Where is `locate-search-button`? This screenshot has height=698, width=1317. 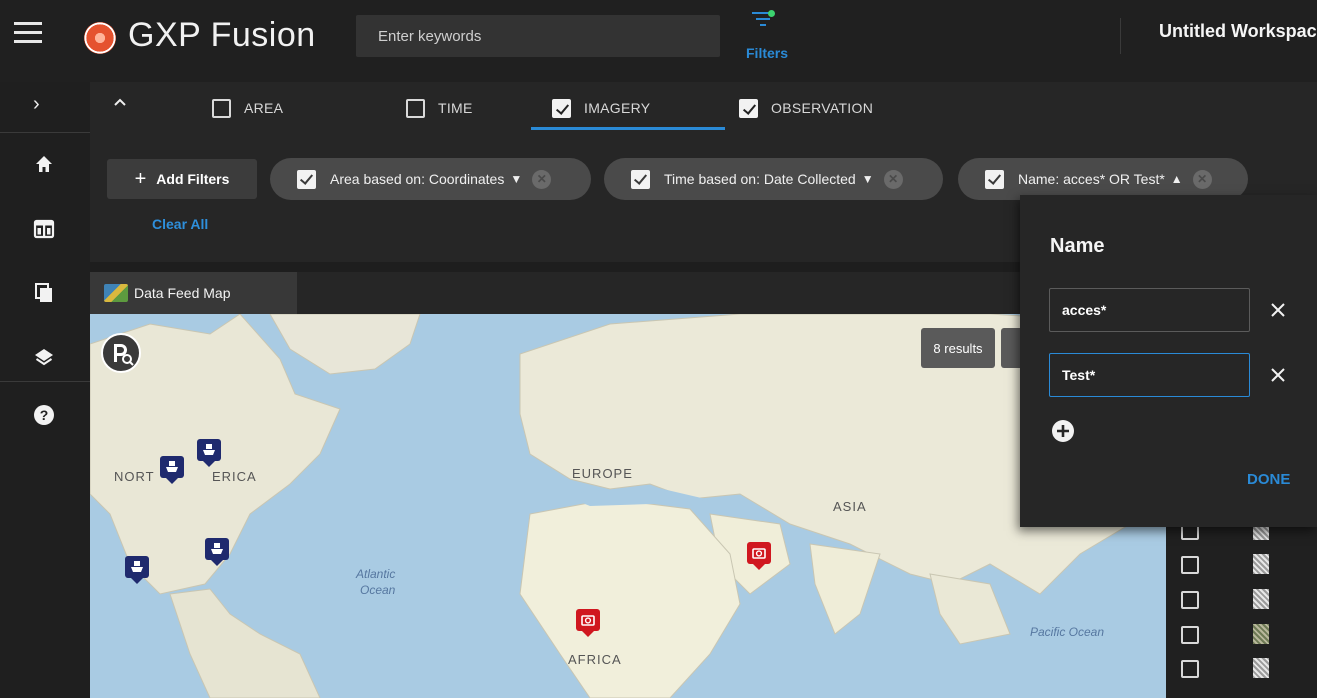 locate-search-button is located at coordinates (121, 353).